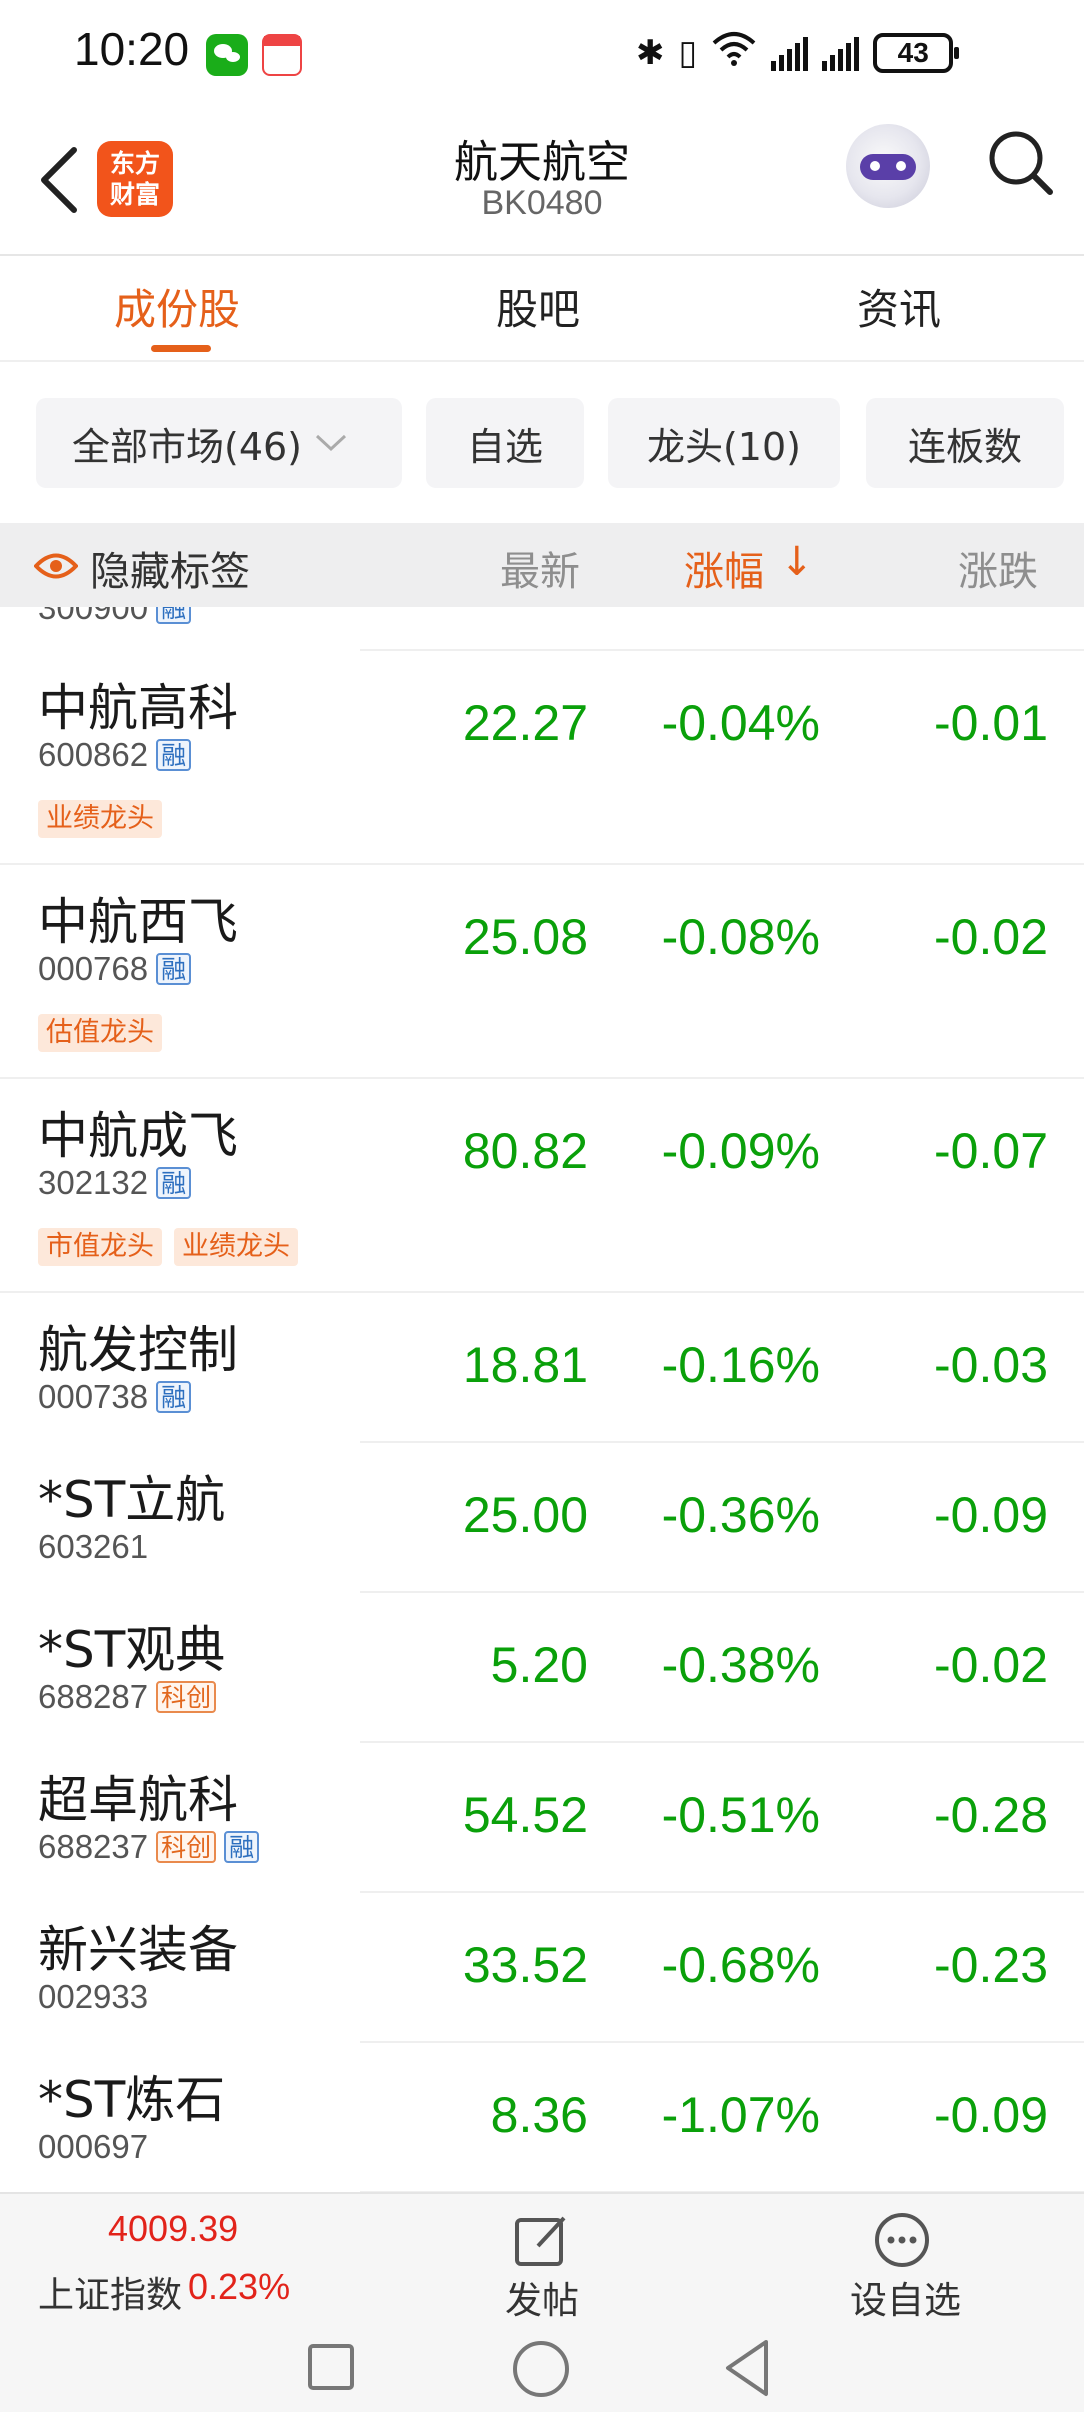 The width and height of the screenshot is (1084, 2412). I want to click on stock-name: 中航西飞, so click(138, 922).